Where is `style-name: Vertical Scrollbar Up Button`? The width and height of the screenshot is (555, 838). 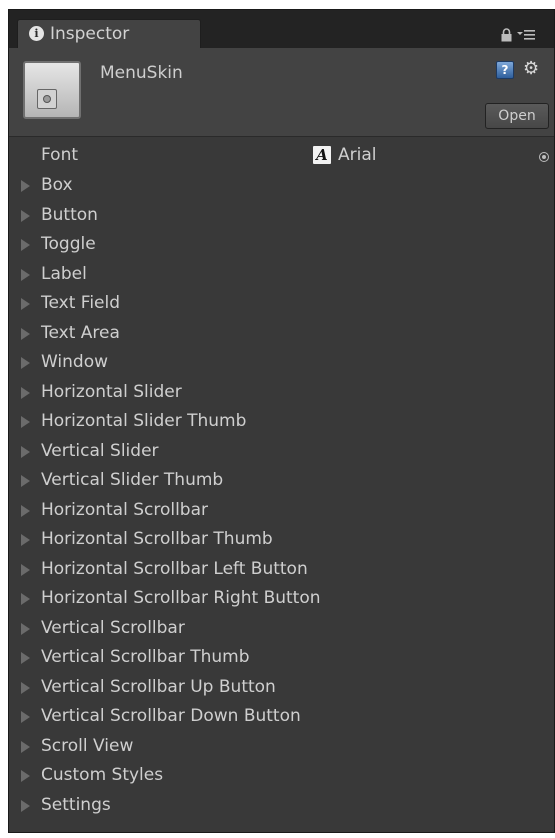 style-name: Vertical Scrollbar Up Button is located at coordinates (158, 686).